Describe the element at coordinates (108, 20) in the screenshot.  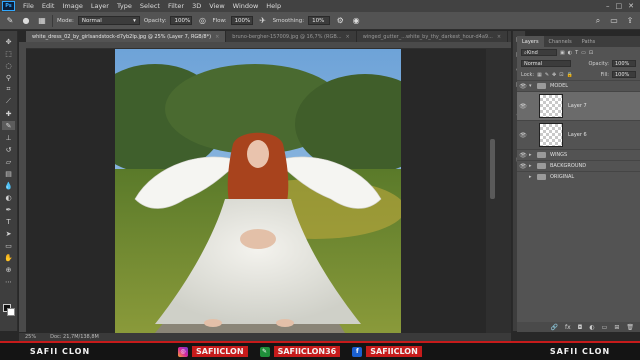
I see `mode-select: Normal ▾` at that location.